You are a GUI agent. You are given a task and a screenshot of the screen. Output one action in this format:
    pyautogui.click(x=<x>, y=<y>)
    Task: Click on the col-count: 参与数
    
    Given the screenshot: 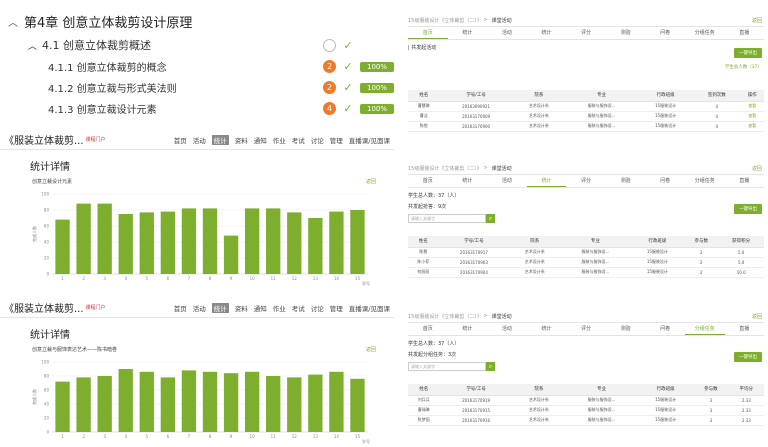 What is the action you would take?
    pyautogui.click(x=701, y=242)
    